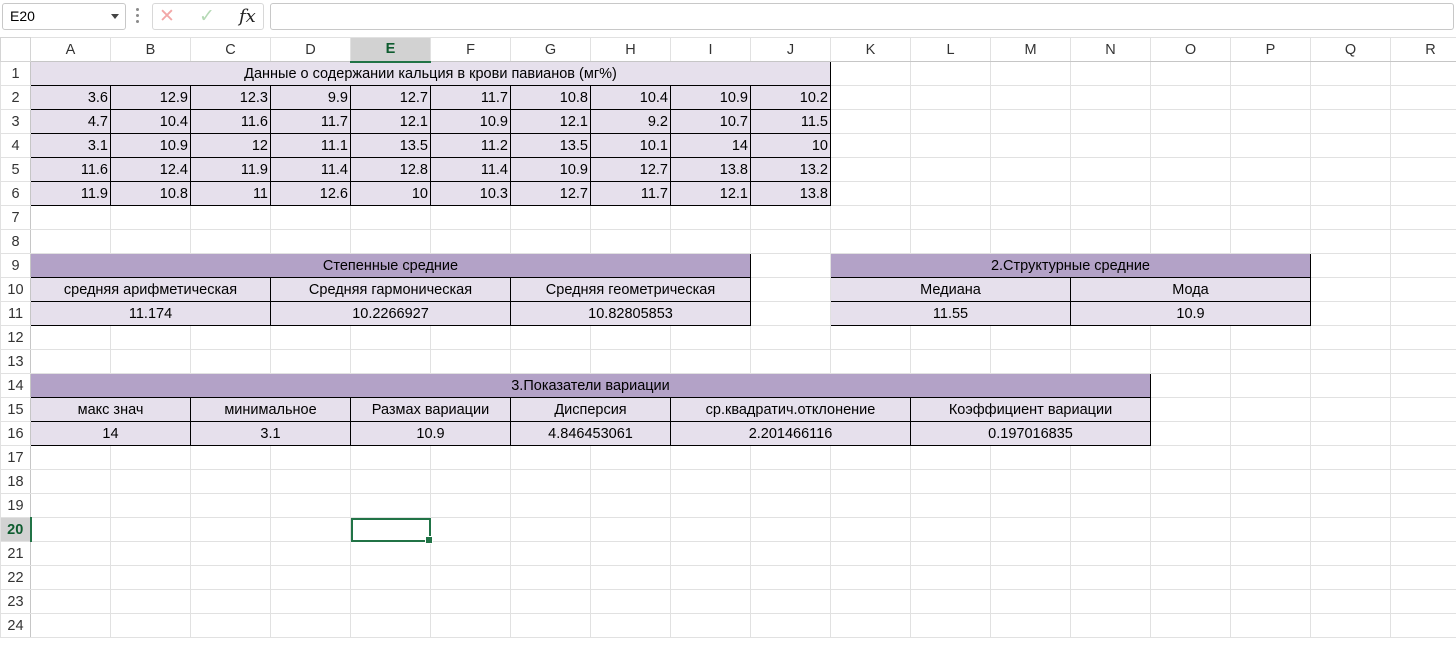 This screenshot has width=1456, height=660. Describe the element at coordinates (70, 121) in the screenshot. I see `data-cell: 4.7` at that location.